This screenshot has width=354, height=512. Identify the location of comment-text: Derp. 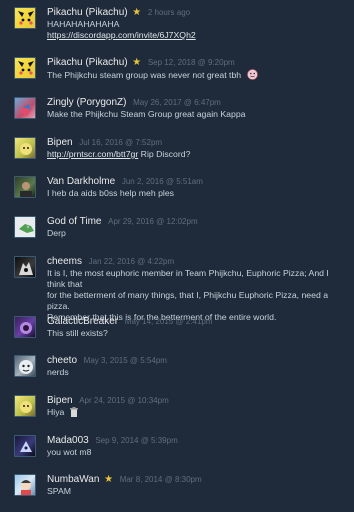
(56, 233).